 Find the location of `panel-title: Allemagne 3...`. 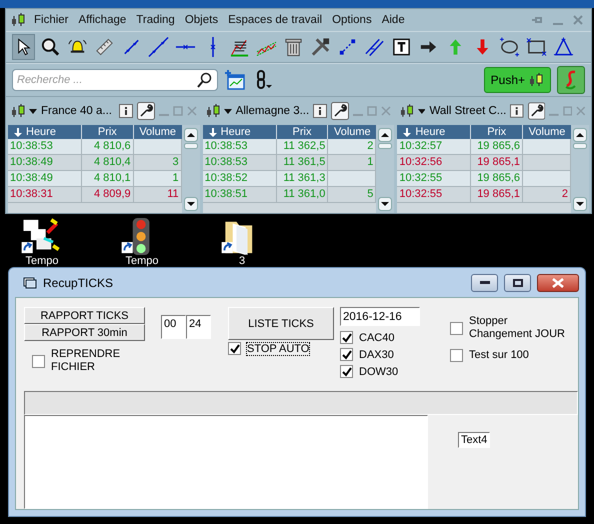

panel-title: Allemagne 3... is located at coordinates (273, 111).